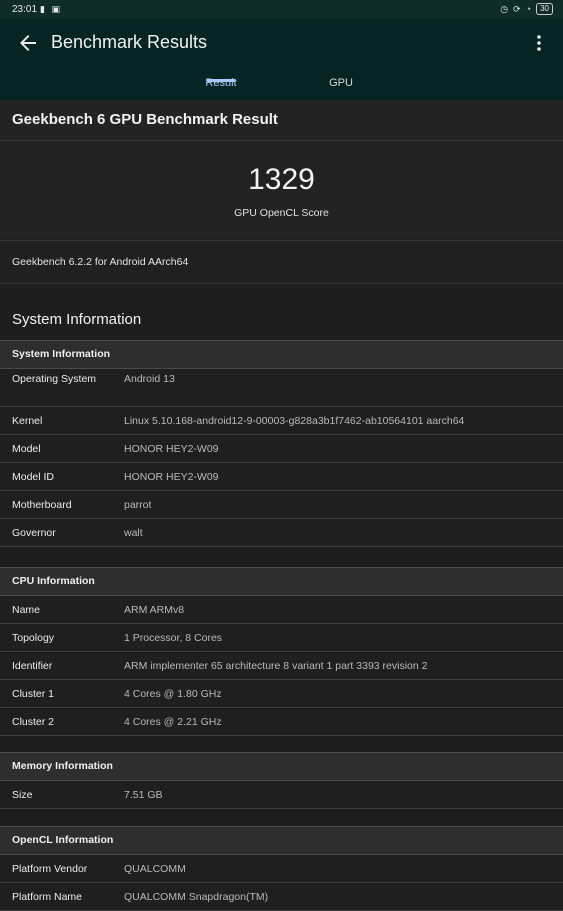 This screenshot has height=911, width=563. I want to click on page-title: Benchmark Results, so click(129, 42).